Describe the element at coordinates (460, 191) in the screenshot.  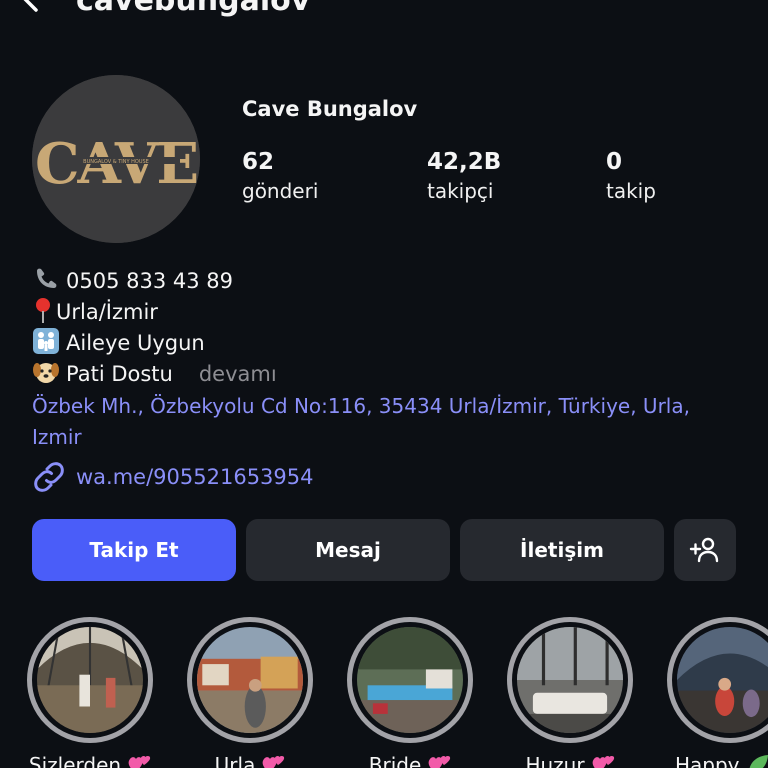
I see `stat-label: takipçi` at that location.